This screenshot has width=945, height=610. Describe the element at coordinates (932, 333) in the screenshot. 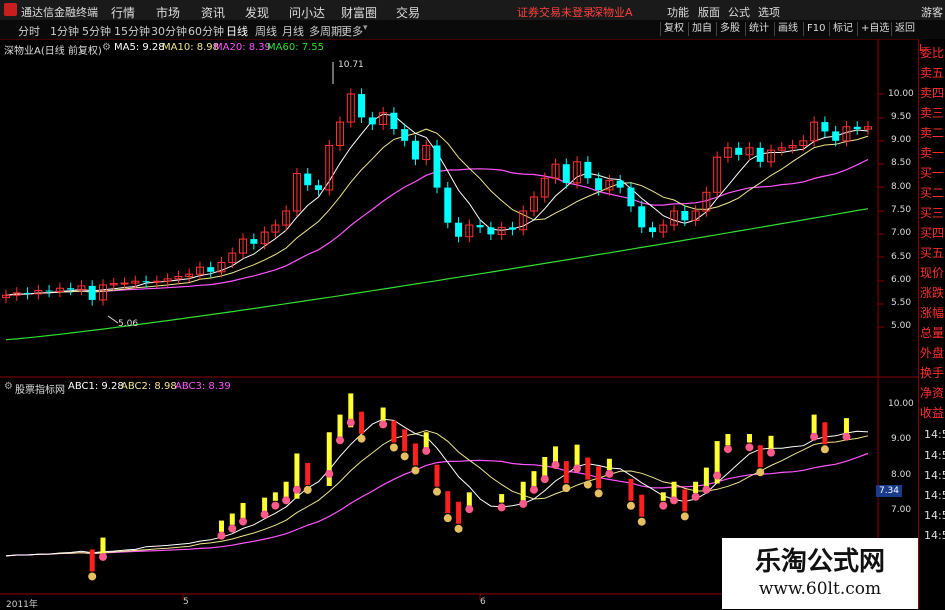

I see `panel-field: 总量` at that location.